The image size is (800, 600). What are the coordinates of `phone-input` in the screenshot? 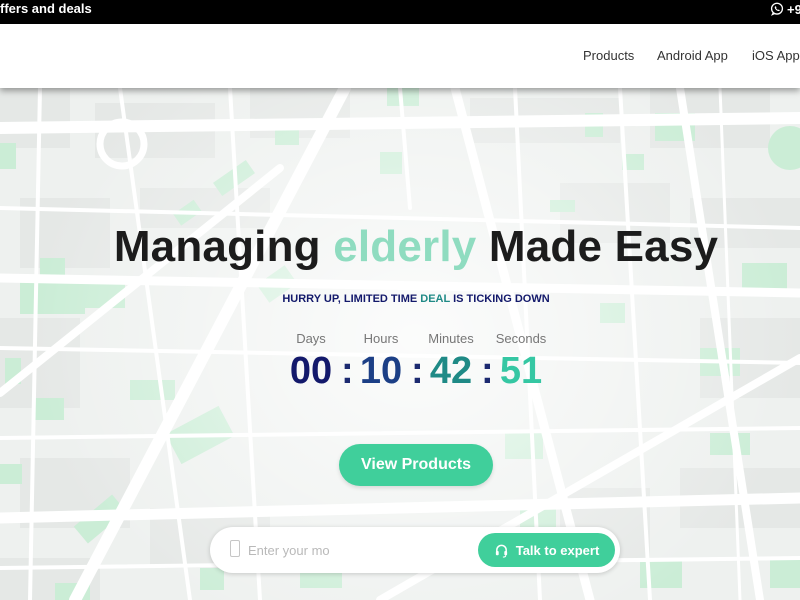 It's located at (358, 550).